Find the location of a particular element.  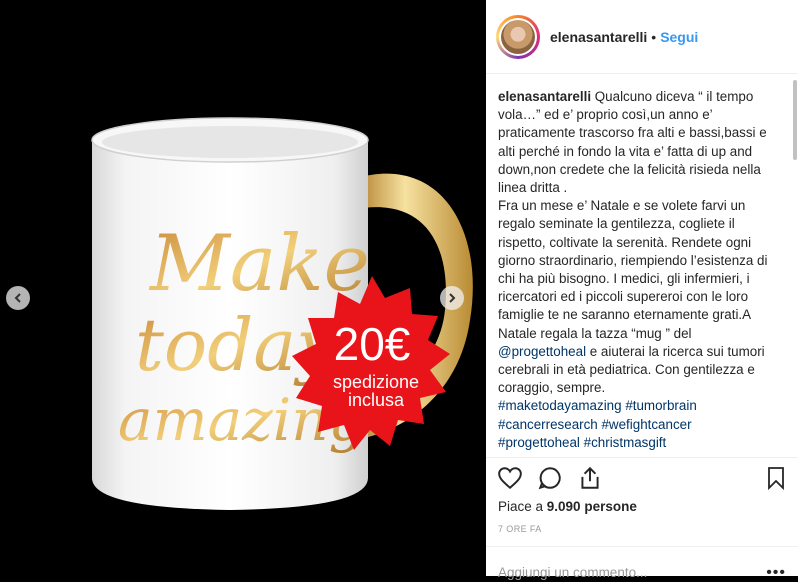

header-username: elenasantarelli is located at coordinates (598, 37).